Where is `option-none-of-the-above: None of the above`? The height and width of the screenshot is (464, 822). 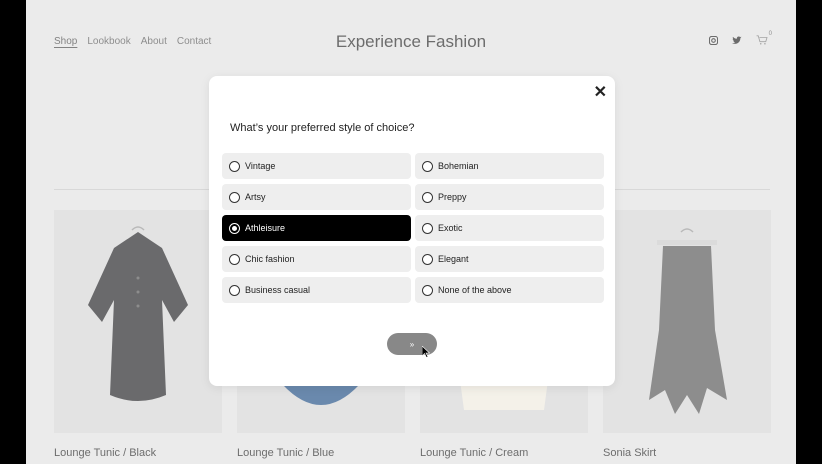
option-none-of-the-above: None of the above is located at coordinates (509, 290).